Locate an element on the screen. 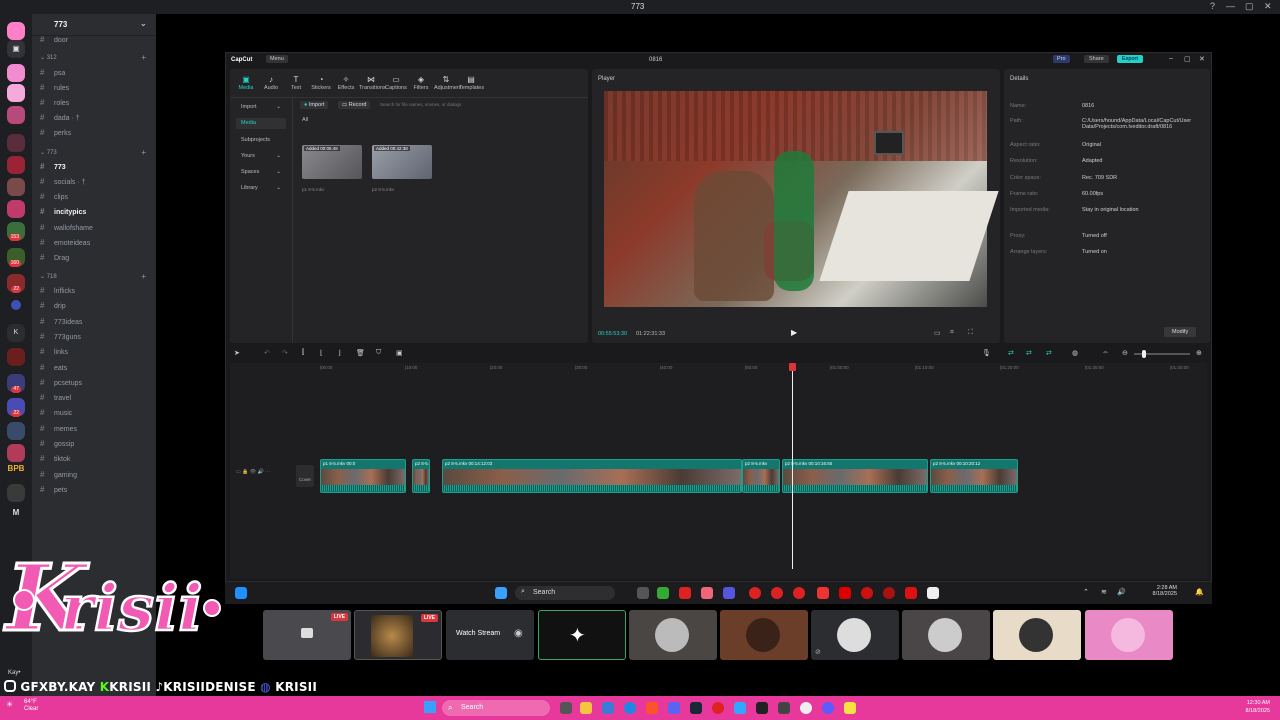 The height and width of the screenshot is (720, 1280). tool-transitions: ⋈ Transitions is located at coordinates (372, 83).